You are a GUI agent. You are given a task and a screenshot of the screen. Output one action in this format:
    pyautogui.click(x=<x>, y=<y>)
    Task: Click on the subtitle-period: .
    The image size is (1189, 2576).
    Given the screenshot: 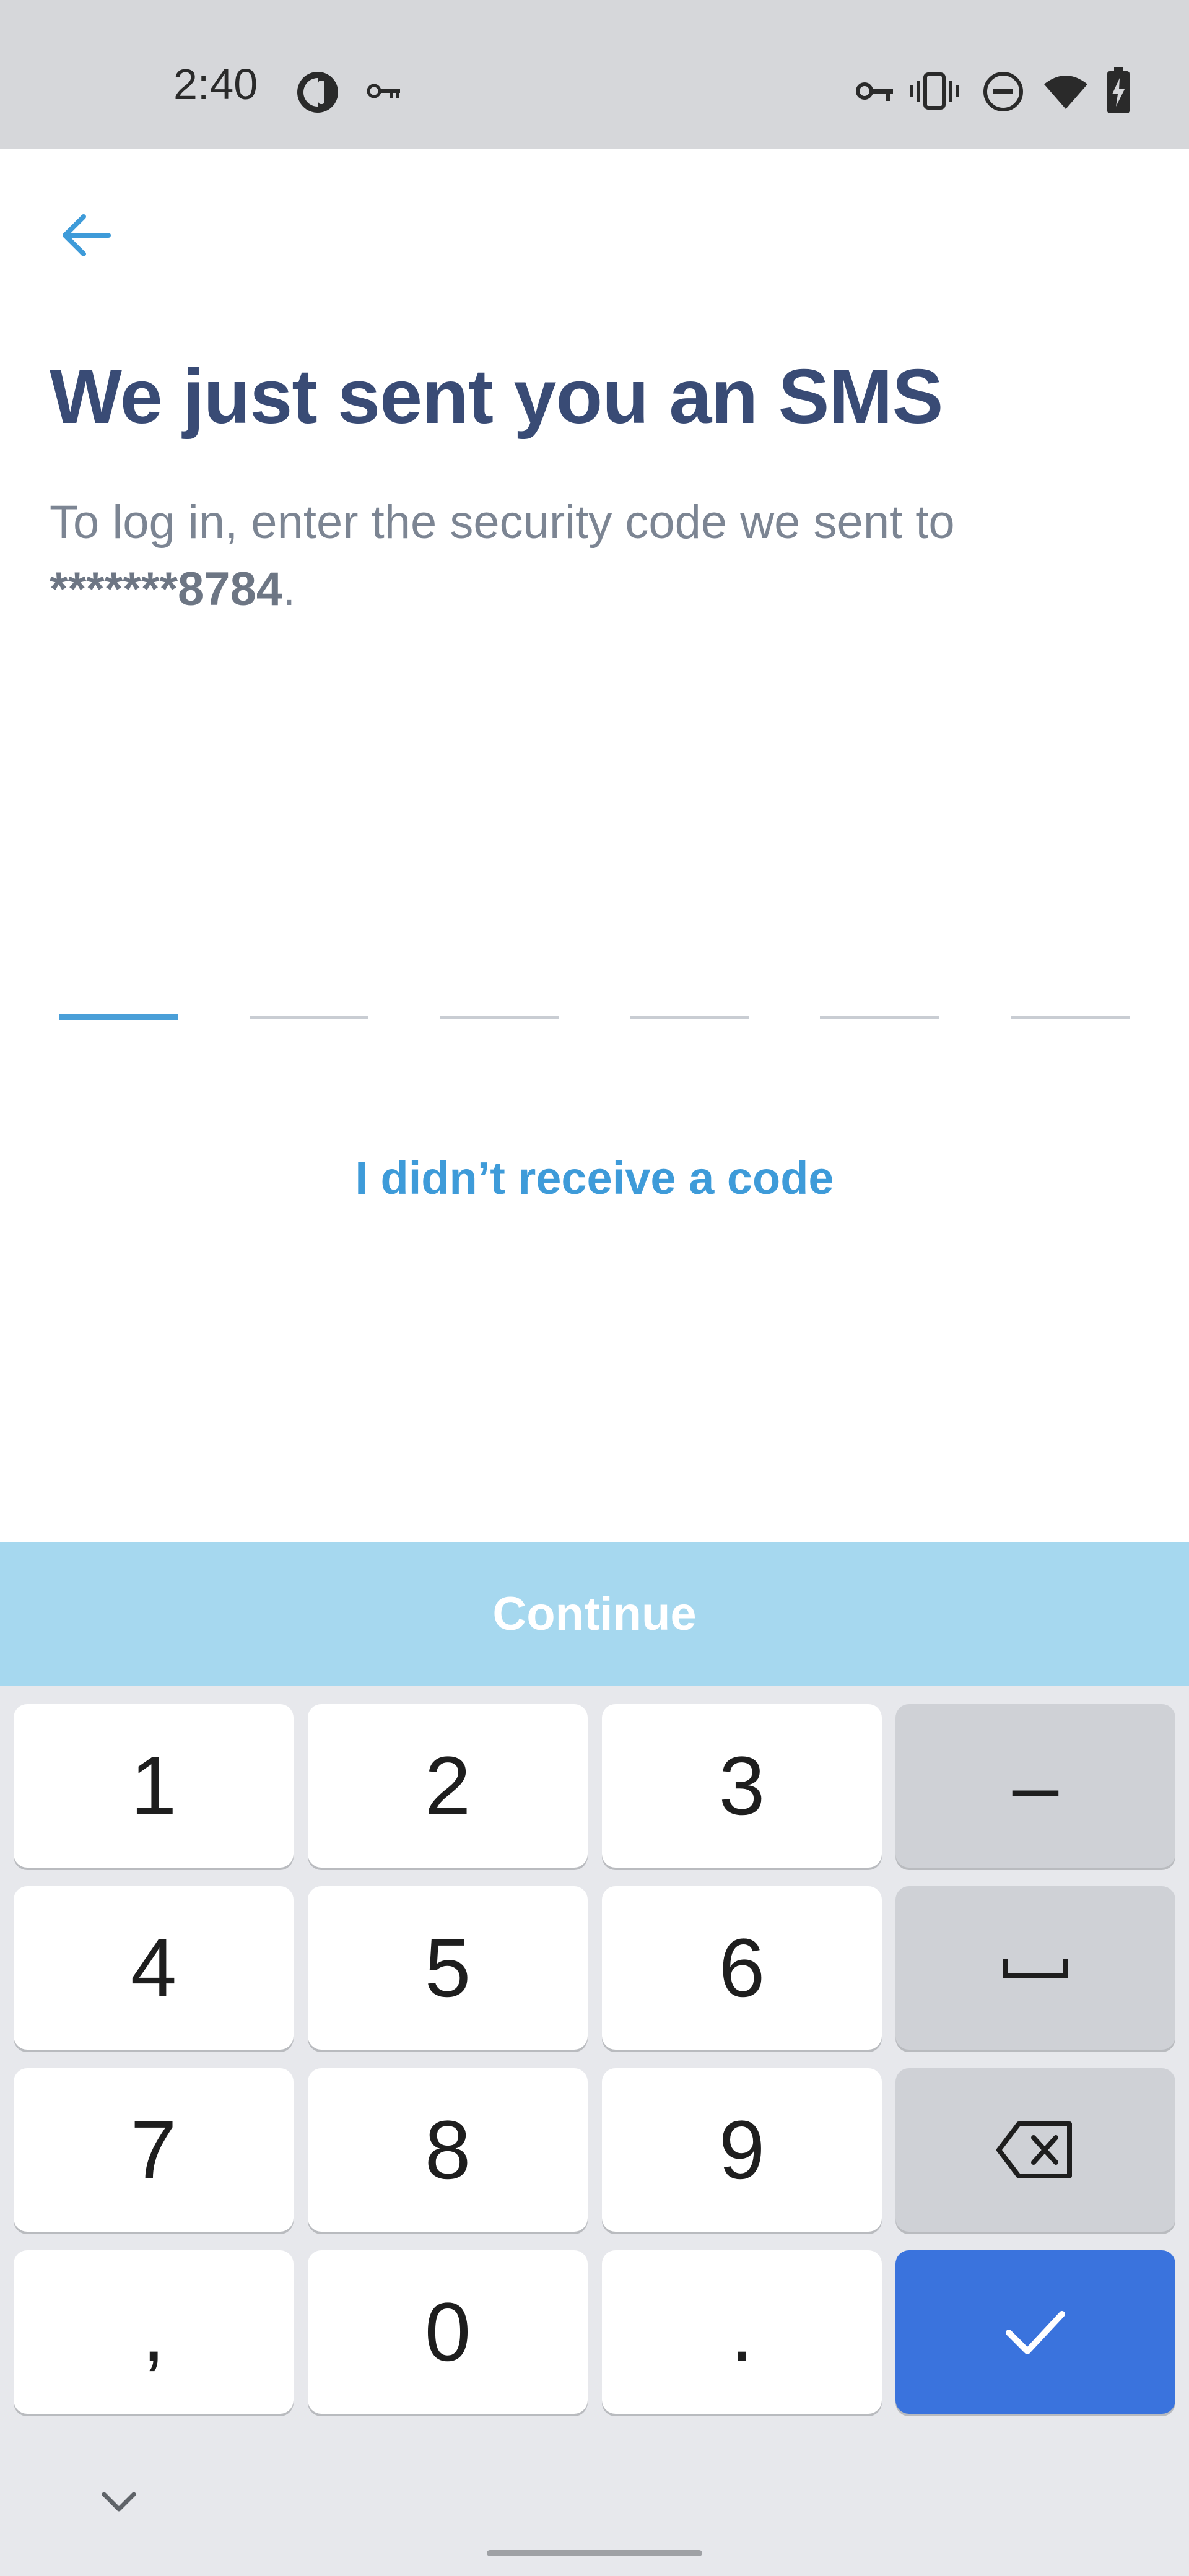 What is the action you would take?
    pyautogui.click(x=289, y=589)
    